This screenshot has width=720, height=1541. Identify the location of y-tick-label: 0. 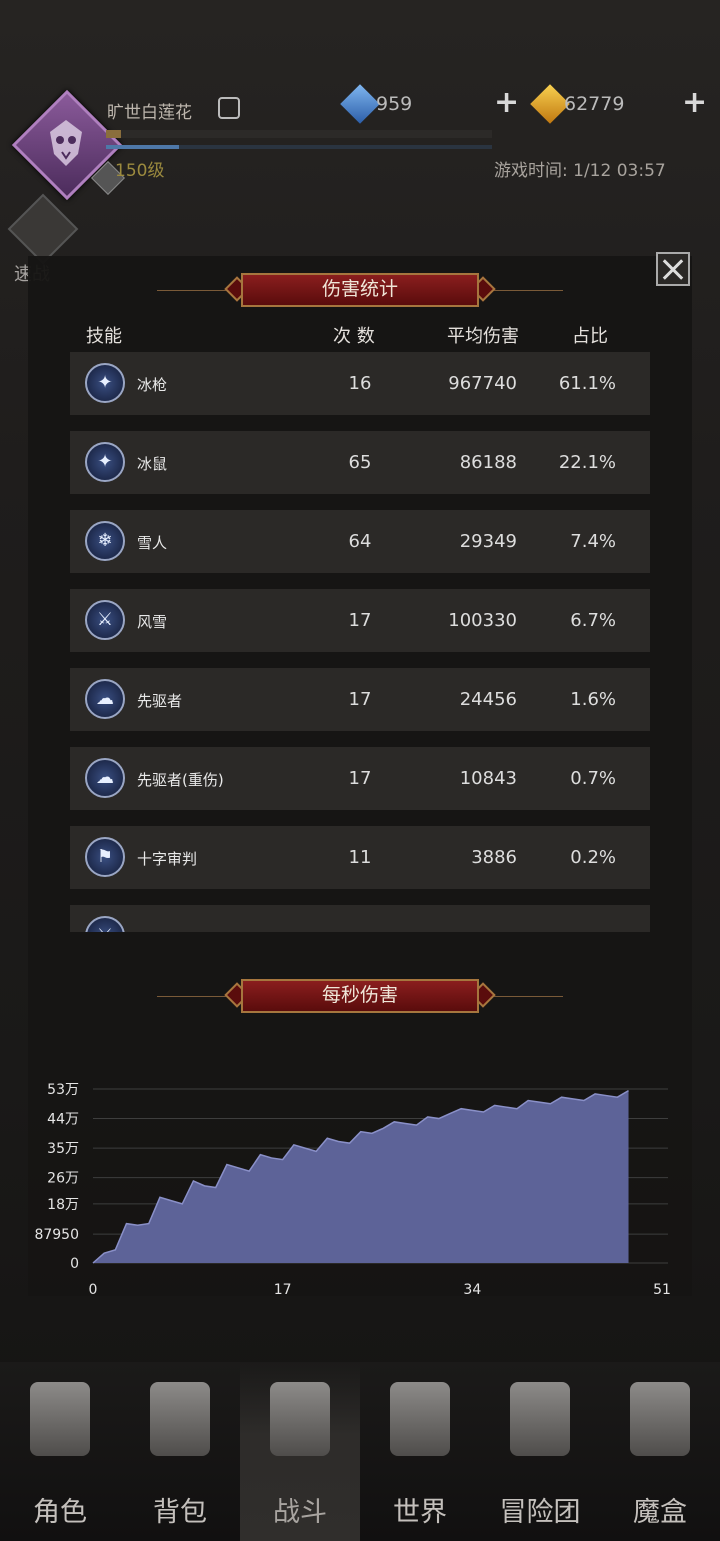
(74, 1264).